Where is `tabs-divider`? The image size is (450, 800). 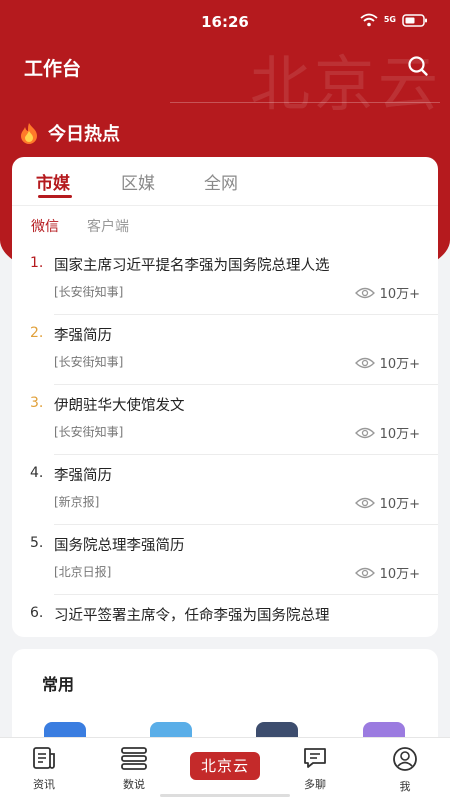 tabs-divider is located at coordinates (225, 205).